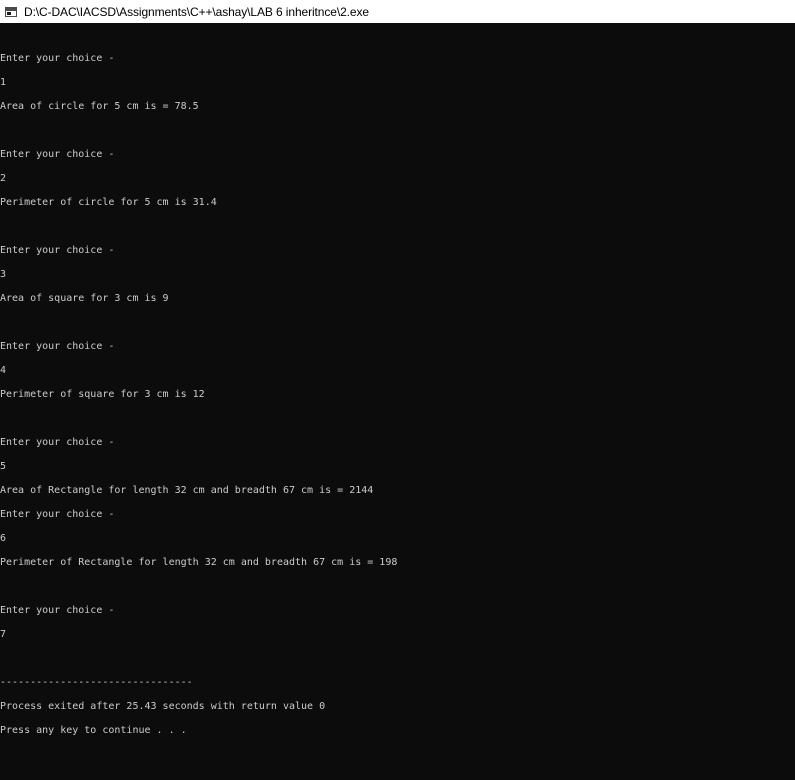  What do you see at coordinates (108, 202) in the screenshot?
I see `console-line: Perimeter of circle for 5 cm is 31.4` at bounding box center [108, 202].